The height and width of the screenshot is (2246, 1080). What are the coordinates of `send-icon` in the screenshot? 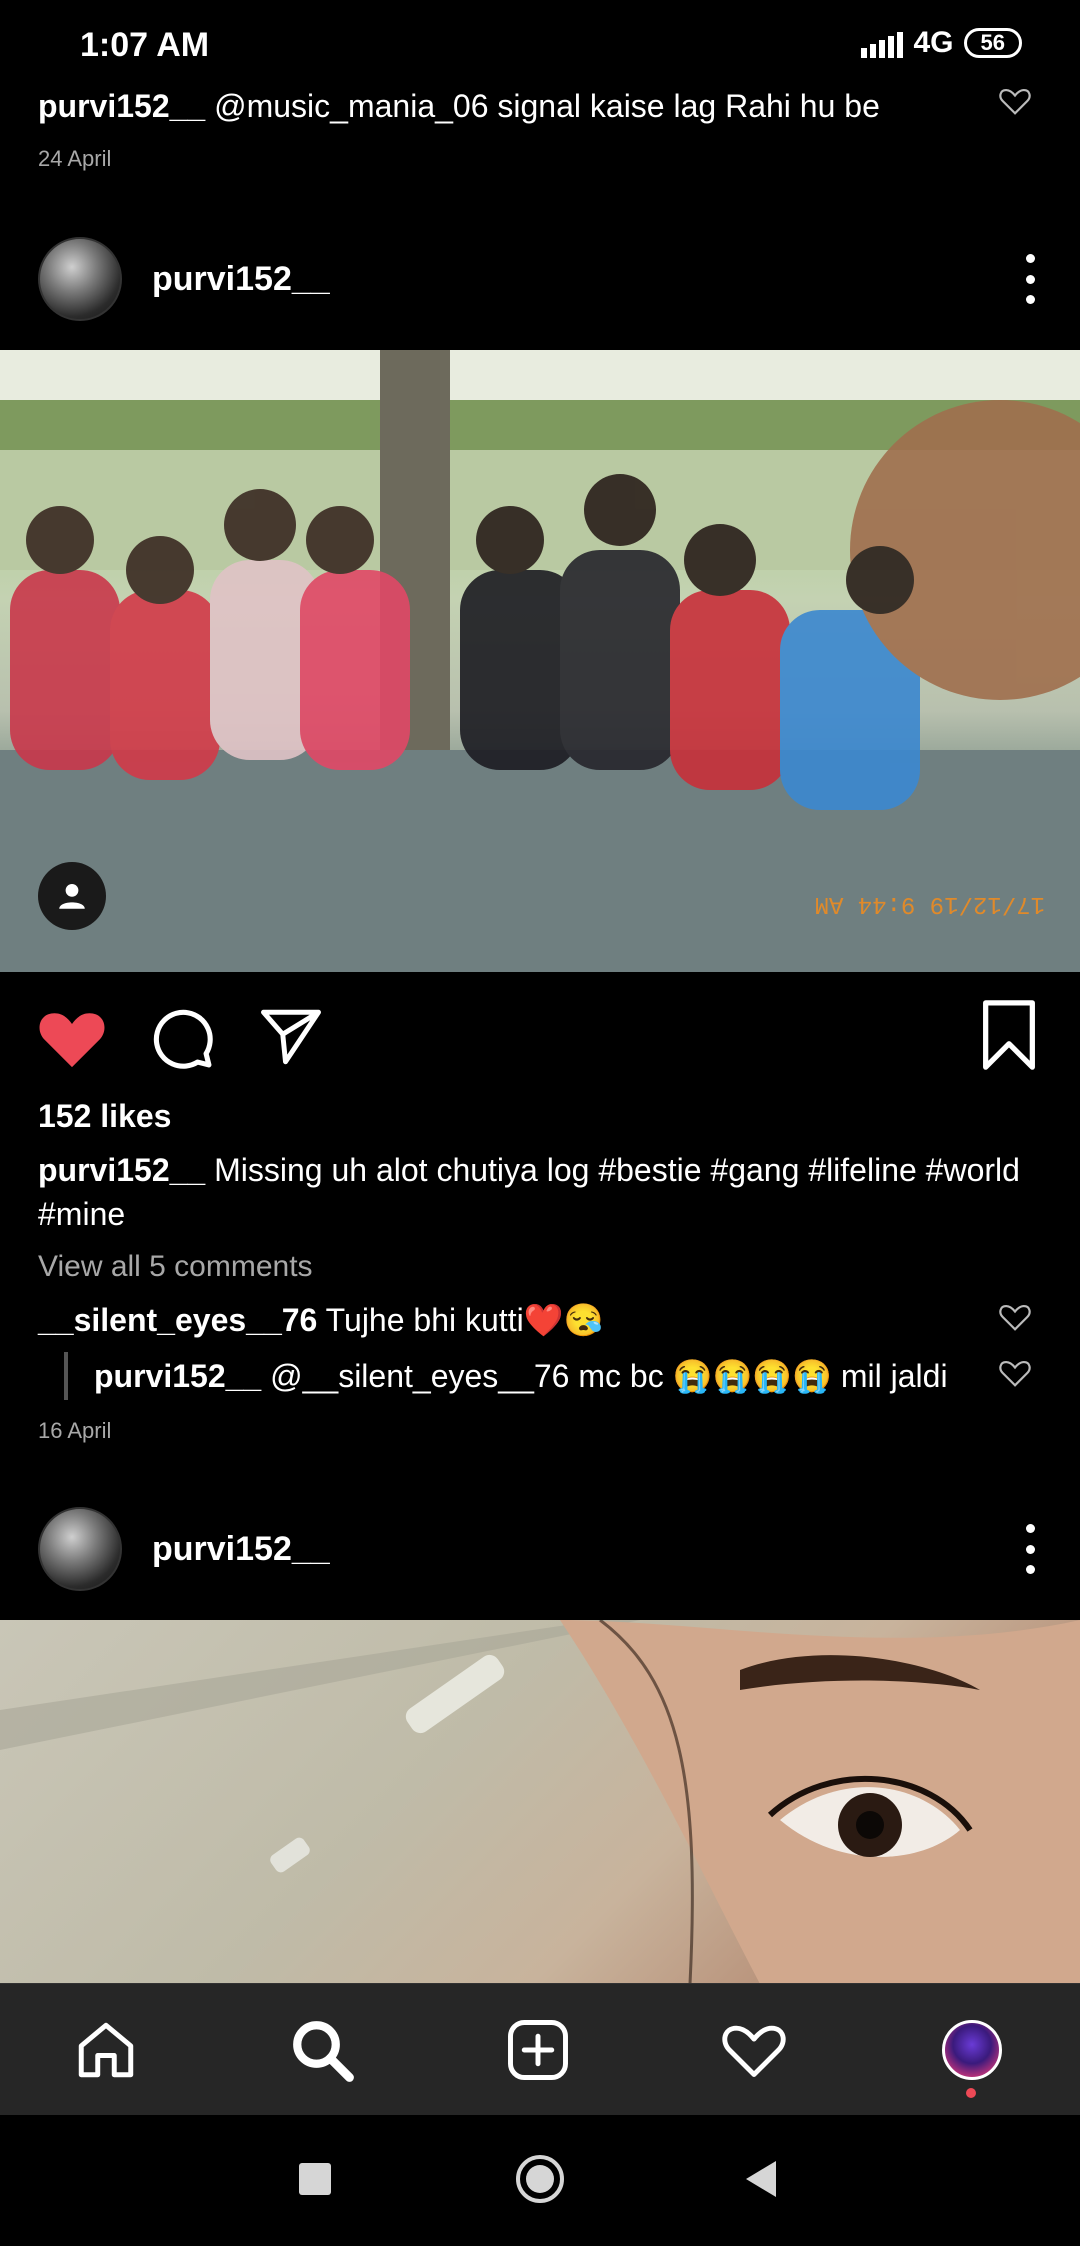 It's located at (291, 1037).